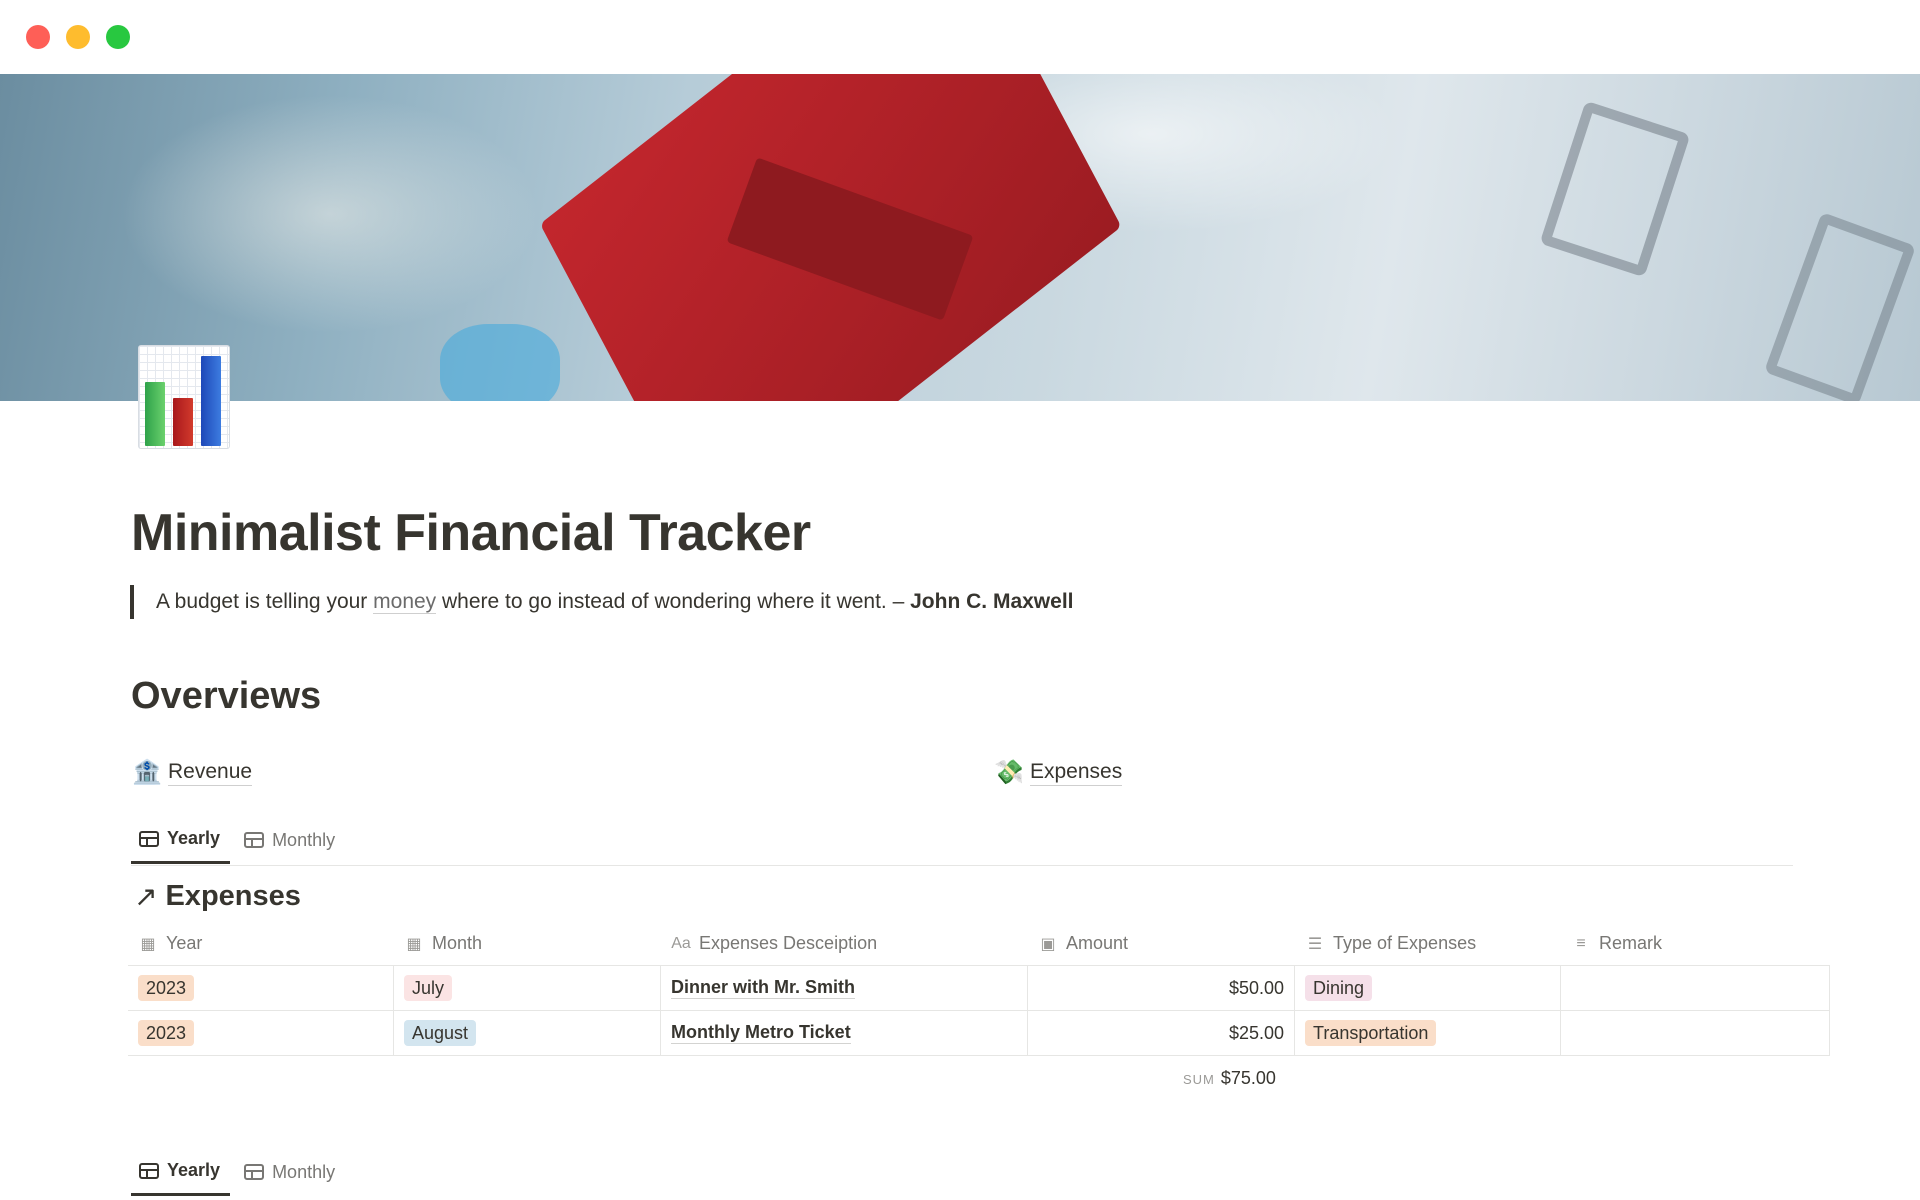  I want to click on expenses-page-link: 💸 Expenses, so click(1058, 772).